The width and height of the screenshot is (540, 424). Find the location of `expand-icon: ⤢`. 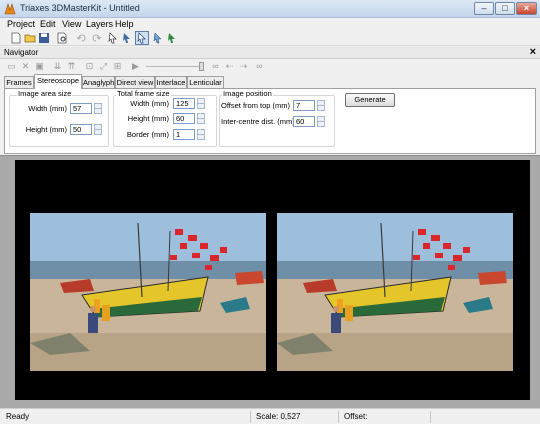

expand-icon: ⤢ is located at coordinates (103, 66).